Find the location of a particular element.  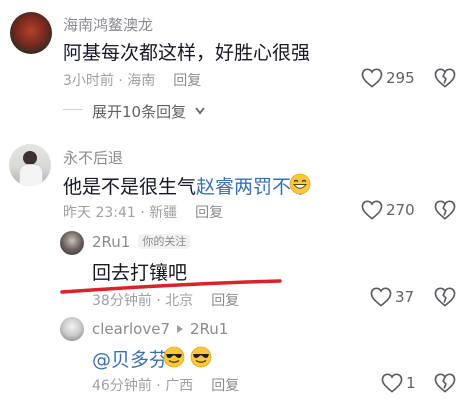

like-count: 270 is located at coordinates (400, 210).